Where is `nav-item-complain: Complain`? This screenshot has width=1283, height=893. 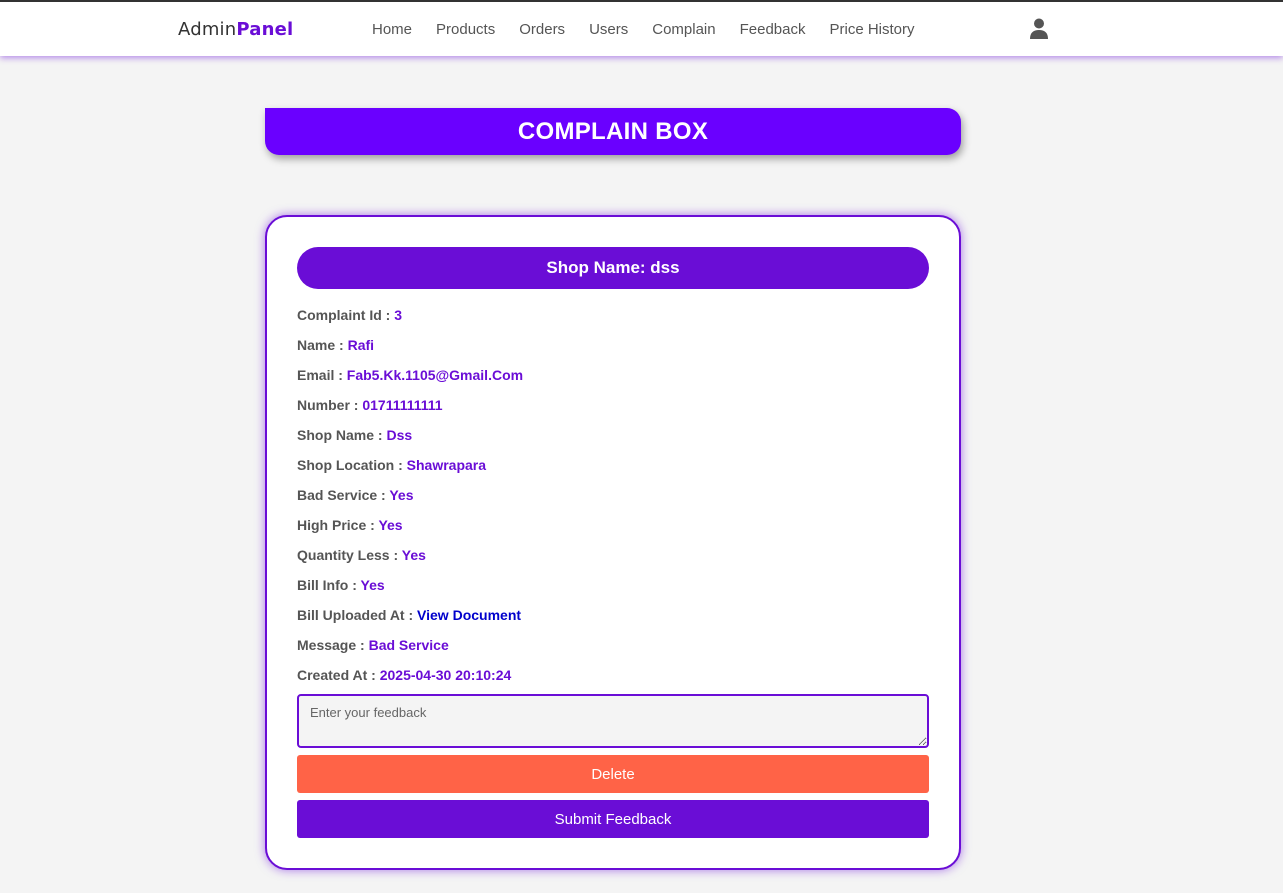
nav-item-complain: Complain is located at coordinates (683, 29).